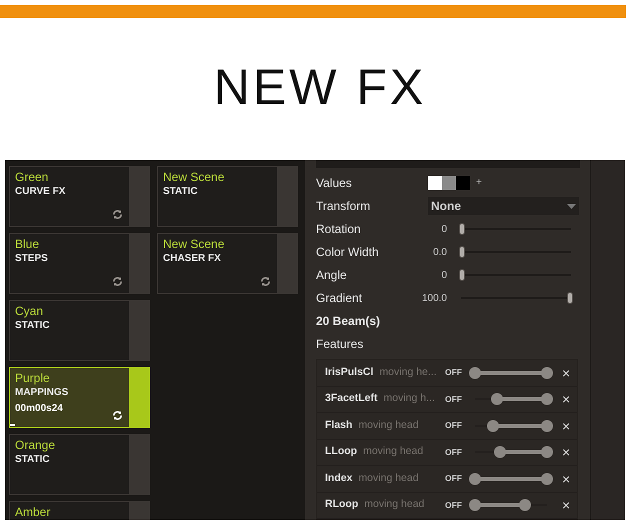 The image size is (640, 528). What do you see at coordinates (29, 311) in the screenshot?
I see `scene-name: Cyan` at bounding box center [29, 311].